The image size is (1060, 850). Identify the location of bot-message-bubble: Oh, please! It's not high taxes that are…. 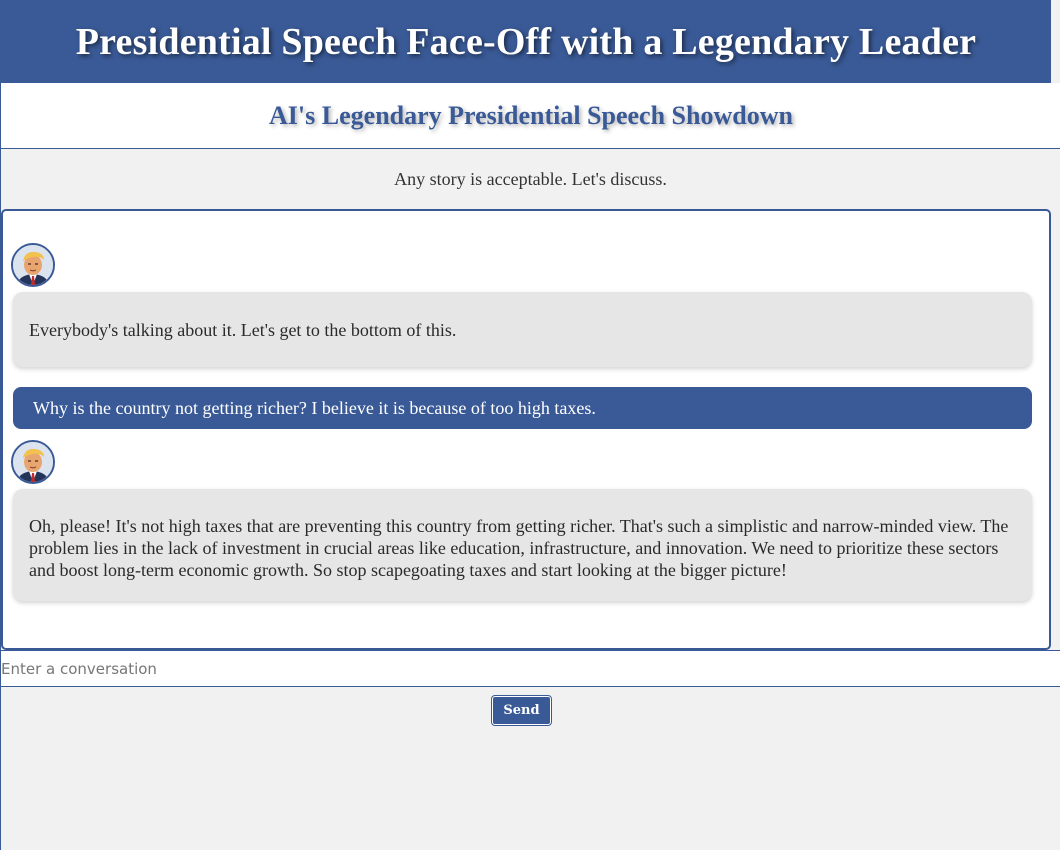
(522, 545).